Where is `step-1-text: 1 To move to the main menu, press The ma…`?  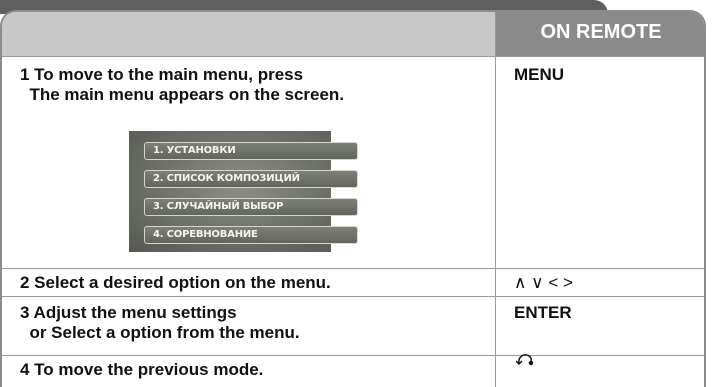 step-1-text: 1 To move to the main menu, press The ma… is located at coordinates (182, 85).